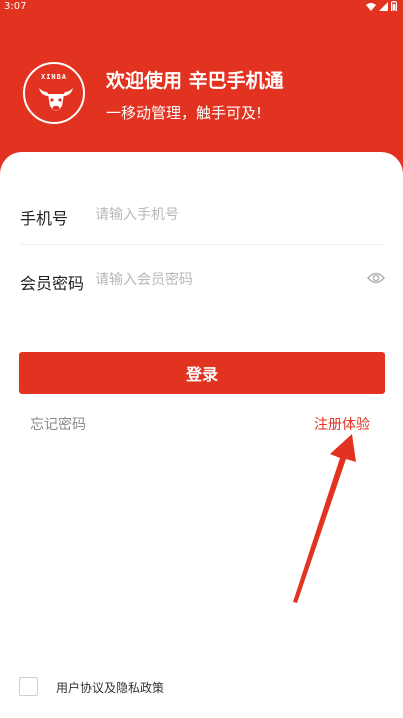 The image size is (403, 718). Describe the element at coordinates (324, 518) in the screenshot. I see `annotation-arrow` at that location.